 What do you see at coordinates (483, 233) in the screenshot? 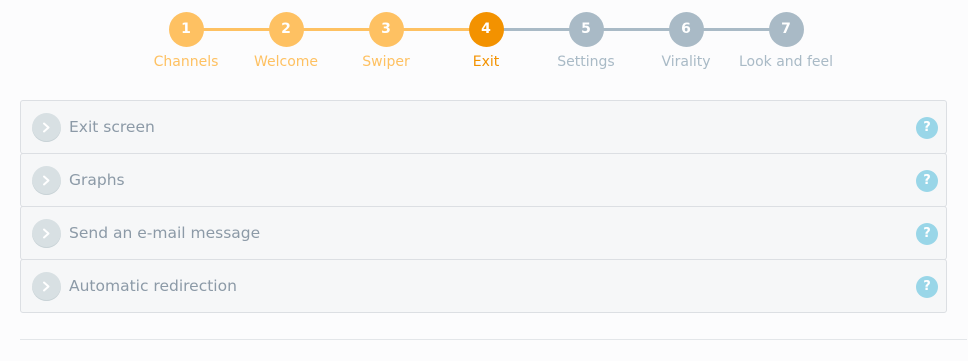
I see `panel-send-email: Send an e-mail message ?` at bounding box center [483, 233].